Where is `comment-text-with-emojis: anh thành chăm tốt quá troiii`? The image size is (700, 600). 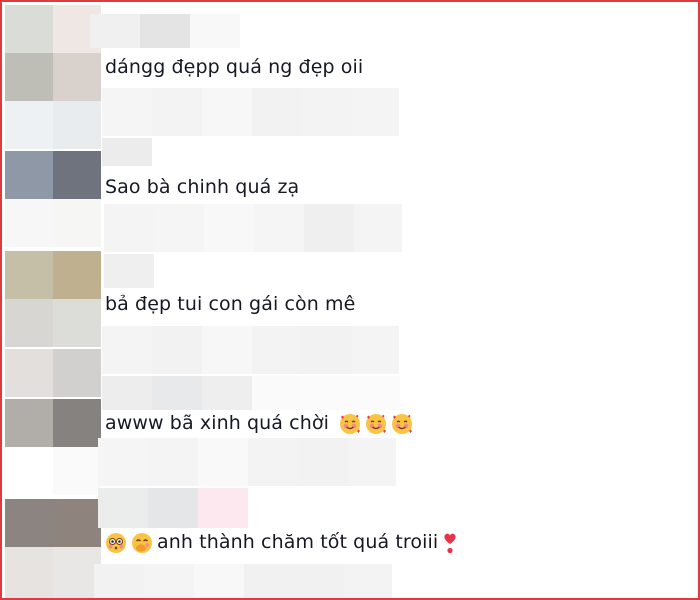 comment-text-with-emojis: anh thành chăm tốt quá troiii is located at coordinates (281, 542).